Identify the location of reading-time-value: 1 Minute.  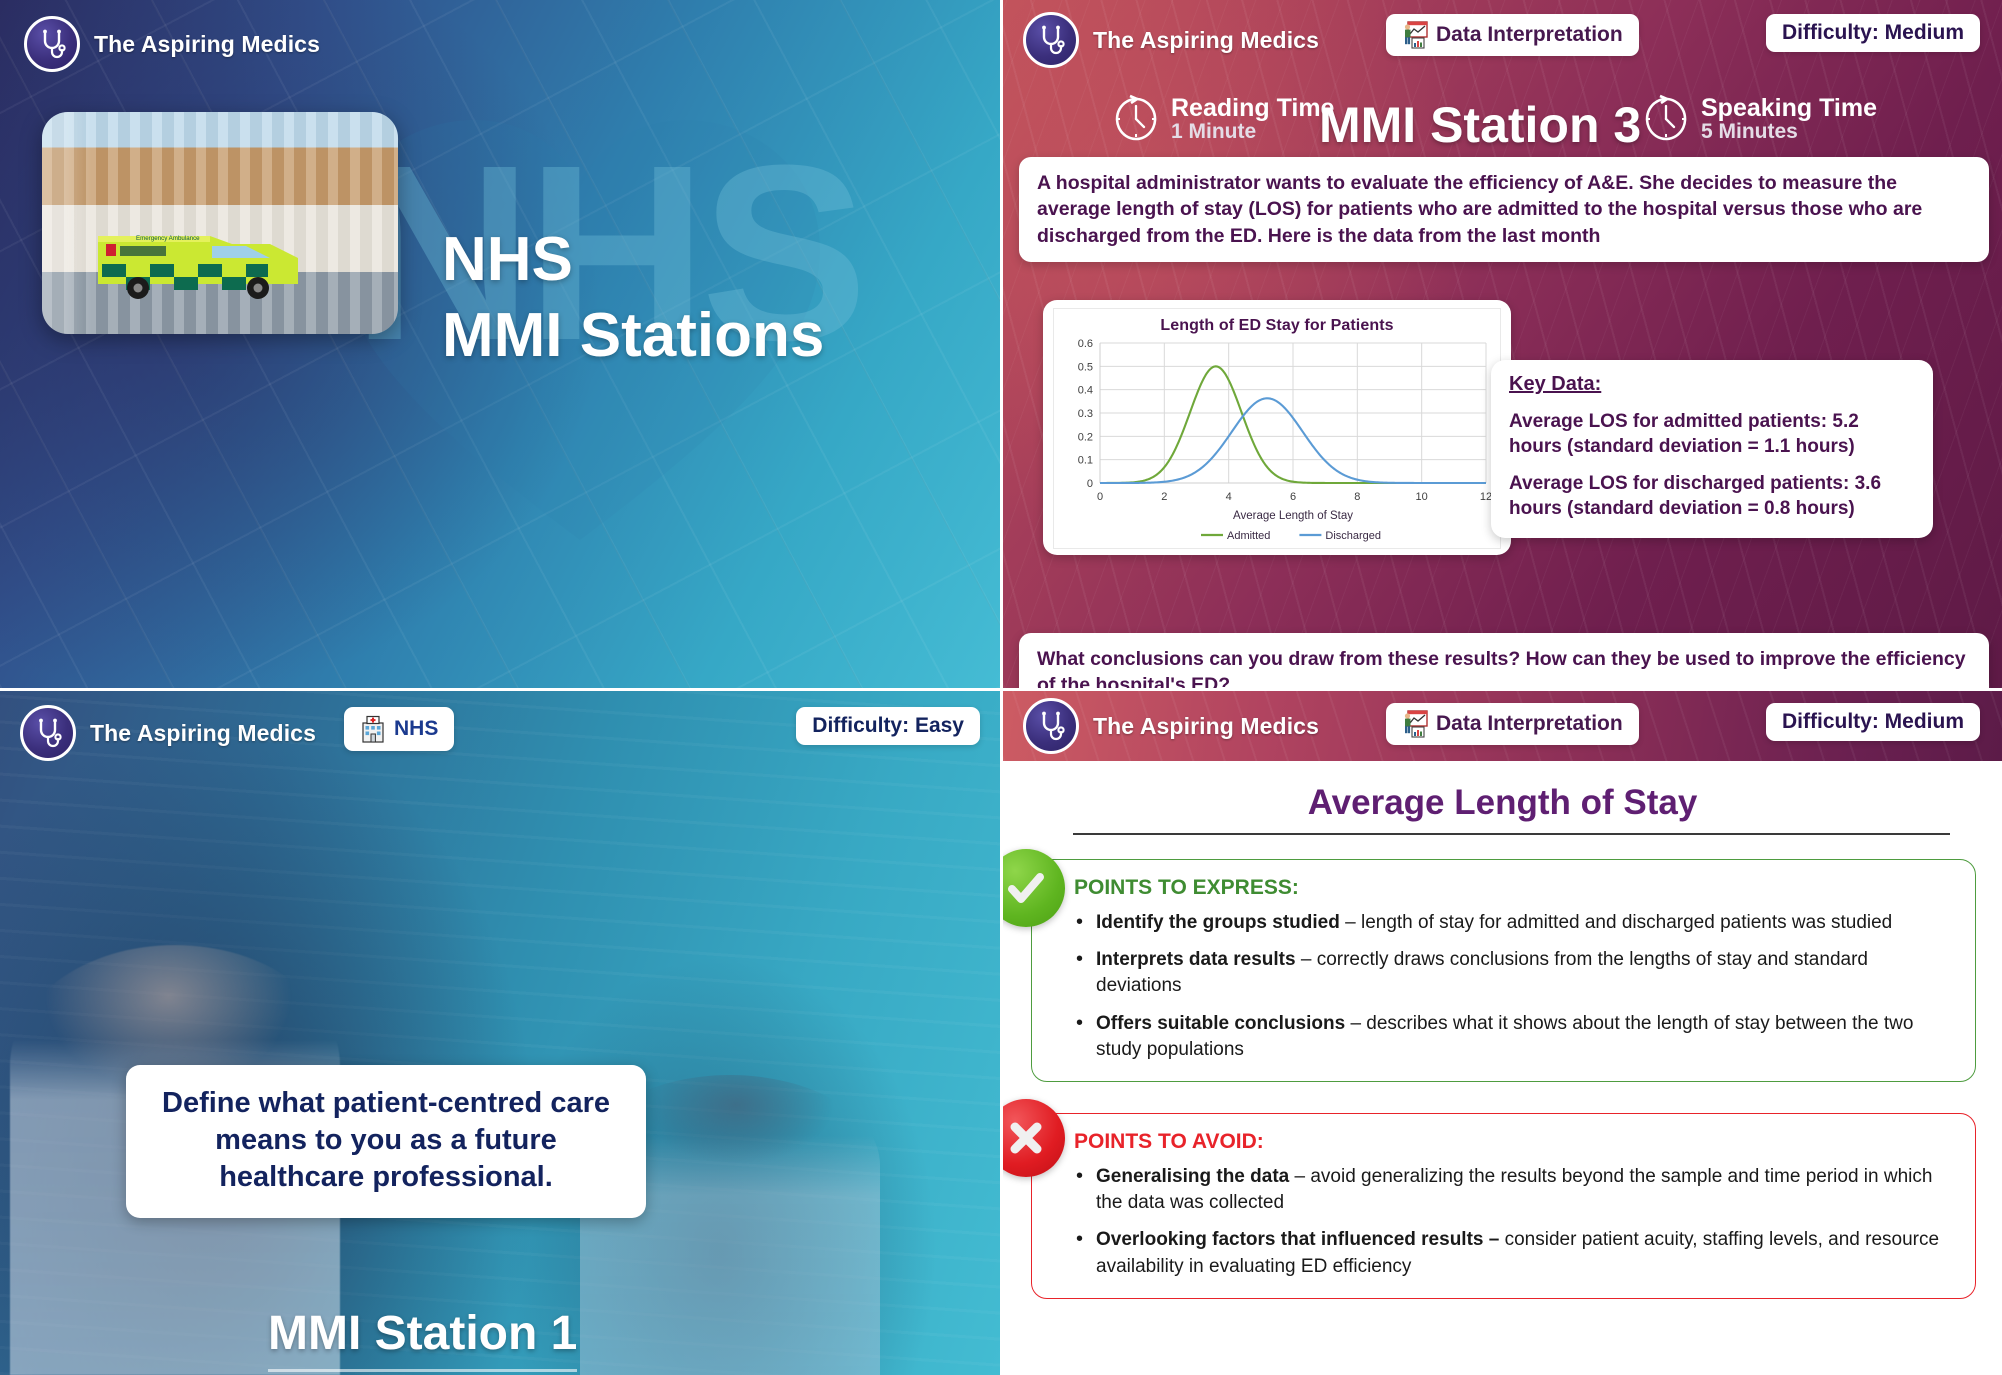
(1214, 132).